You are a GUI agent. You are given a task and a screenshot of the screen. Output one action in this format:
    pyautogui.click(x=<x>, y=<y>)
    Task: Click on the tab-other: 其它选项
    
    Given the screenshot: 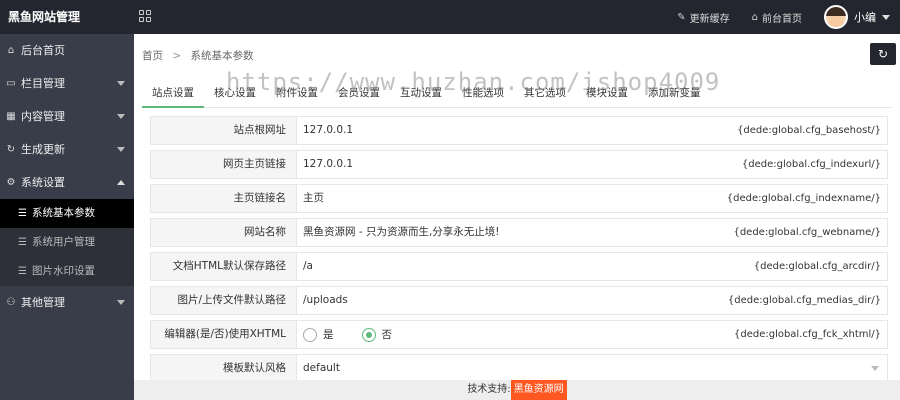 What is the action you would take?
    pyautogui.click(x=545, y=93)
    